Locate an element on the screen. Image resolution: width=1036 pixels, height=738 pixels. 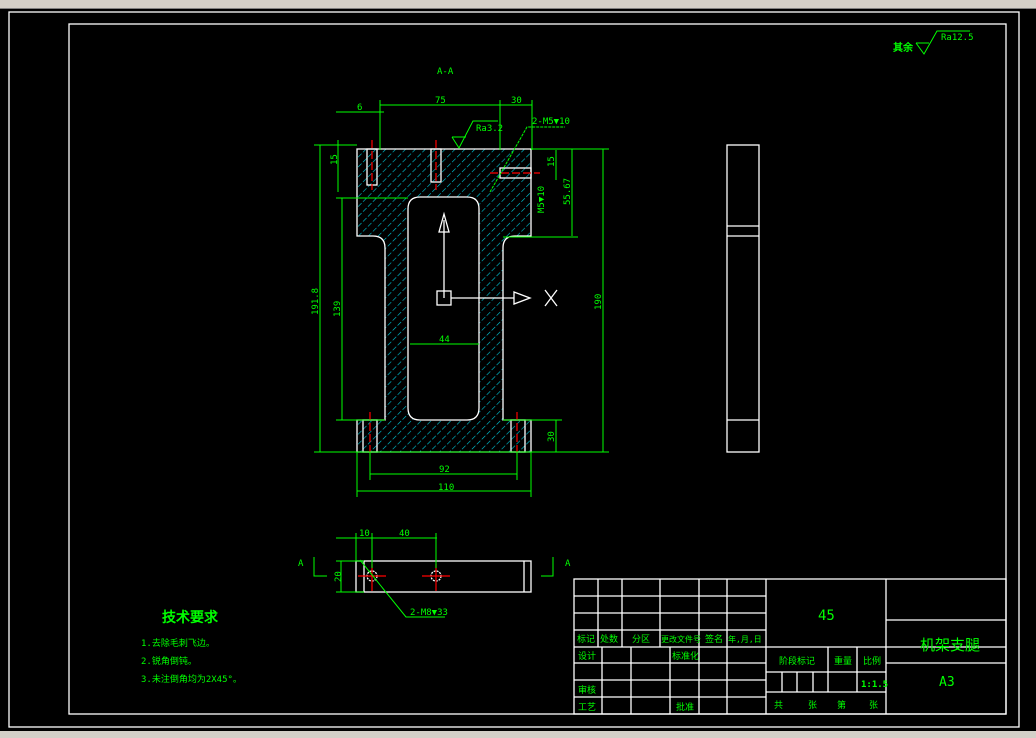
technical-requirements: 技术要求 1.去除毛刺飞边。 2.锐角倒钝。 3.未注倒角均为2X45°。 is located at coordinates (191, 647).